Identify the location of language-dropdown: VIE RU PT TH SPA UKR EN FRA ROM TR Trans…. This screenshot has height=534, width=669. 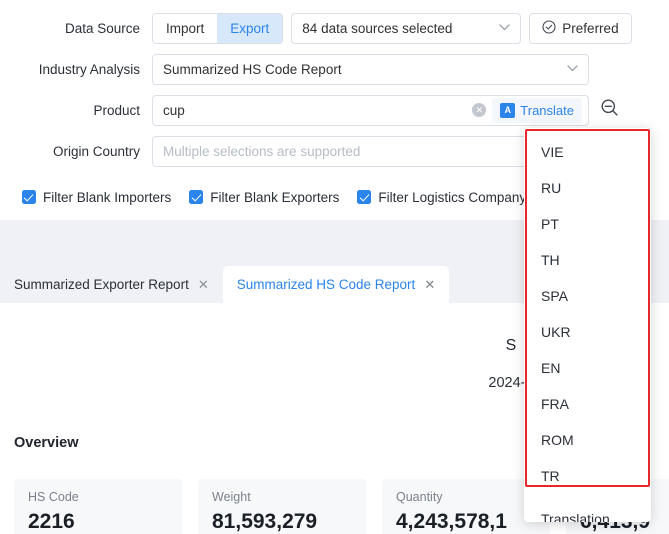
(587, 325).